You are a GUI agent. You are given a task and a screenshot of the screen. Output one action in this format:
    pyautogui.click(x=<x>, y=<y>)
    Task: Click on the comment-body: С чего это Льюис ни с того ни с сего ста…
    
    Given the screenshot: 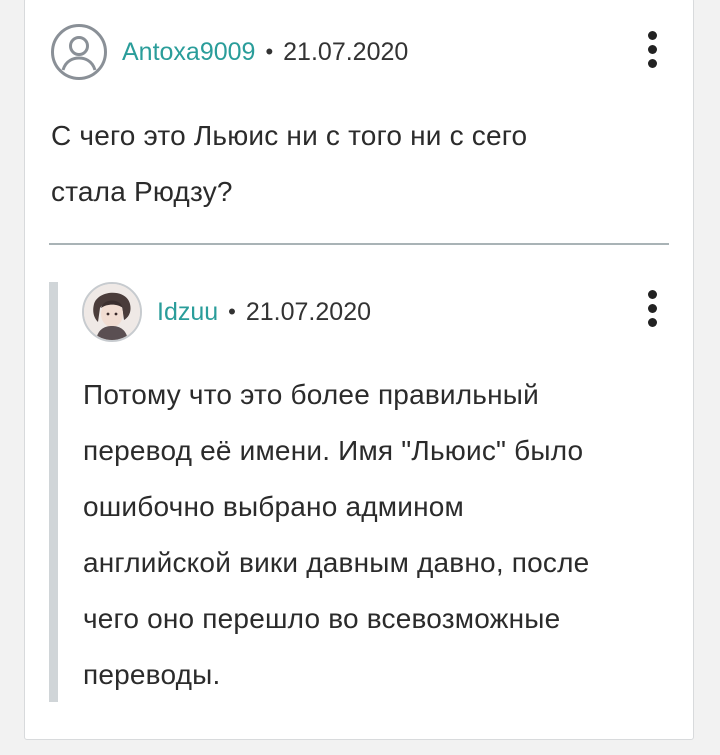 What is the action you would take?
    pyautogui.click(x=289, y=164)
    